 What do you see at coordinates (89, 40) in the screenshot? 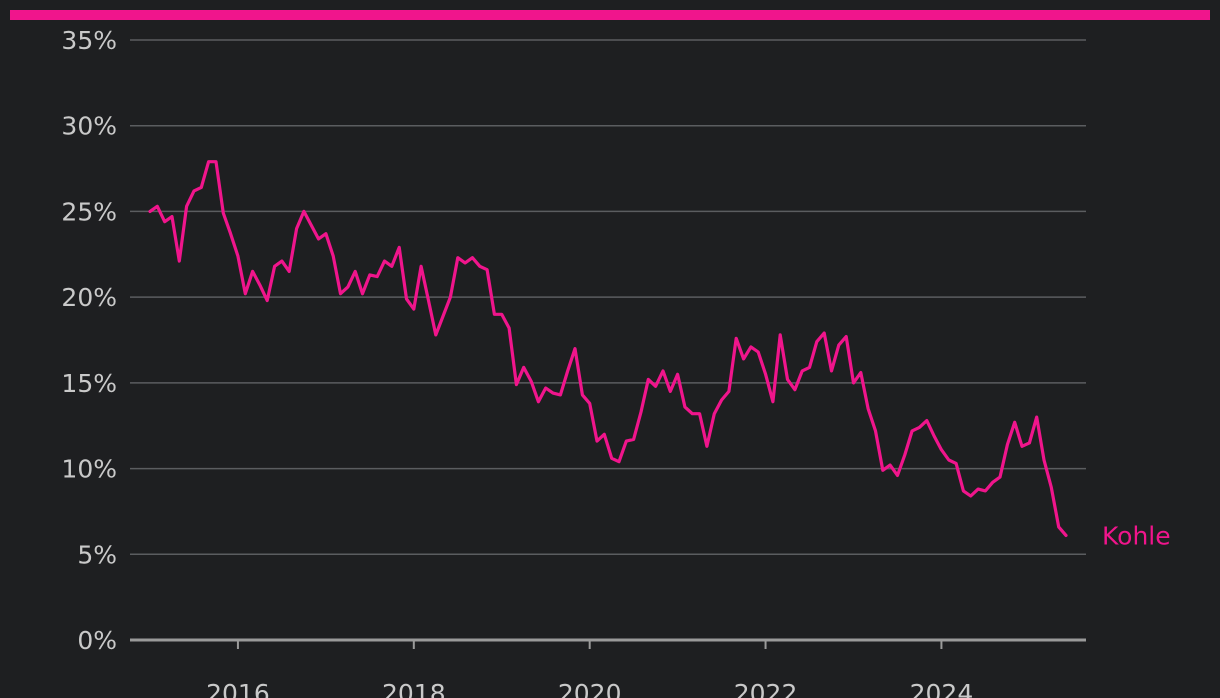
I see `y-tick-label: 35%` at bounding box center [89, 40].